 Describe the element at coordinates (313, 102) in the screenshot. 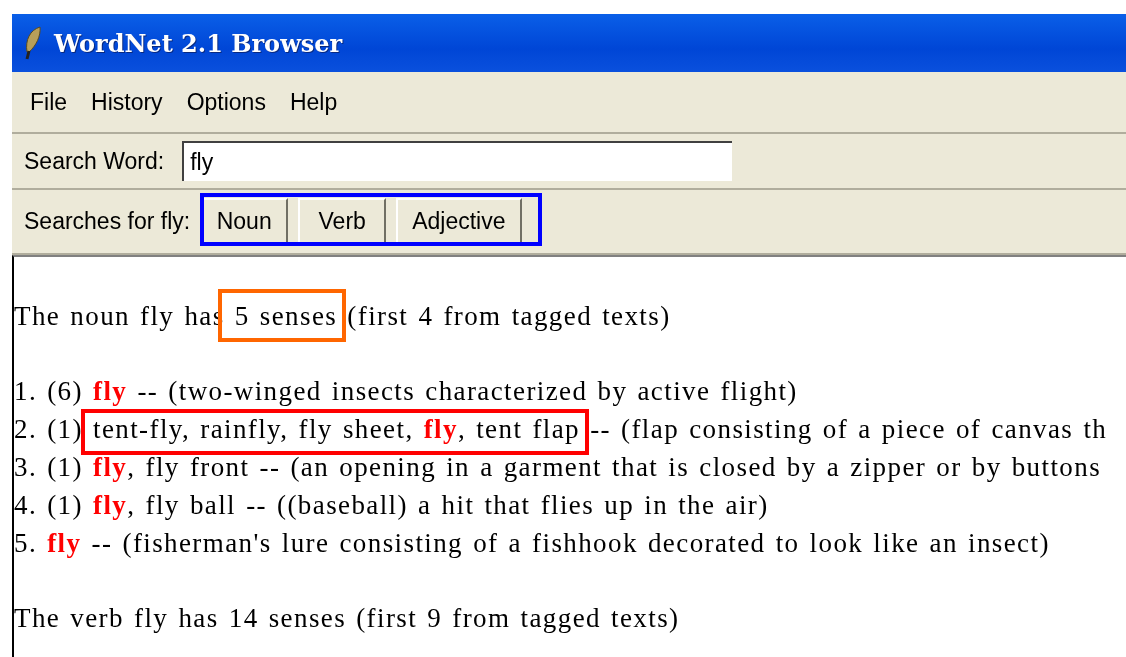

I see `menu-item: Help` at that location.